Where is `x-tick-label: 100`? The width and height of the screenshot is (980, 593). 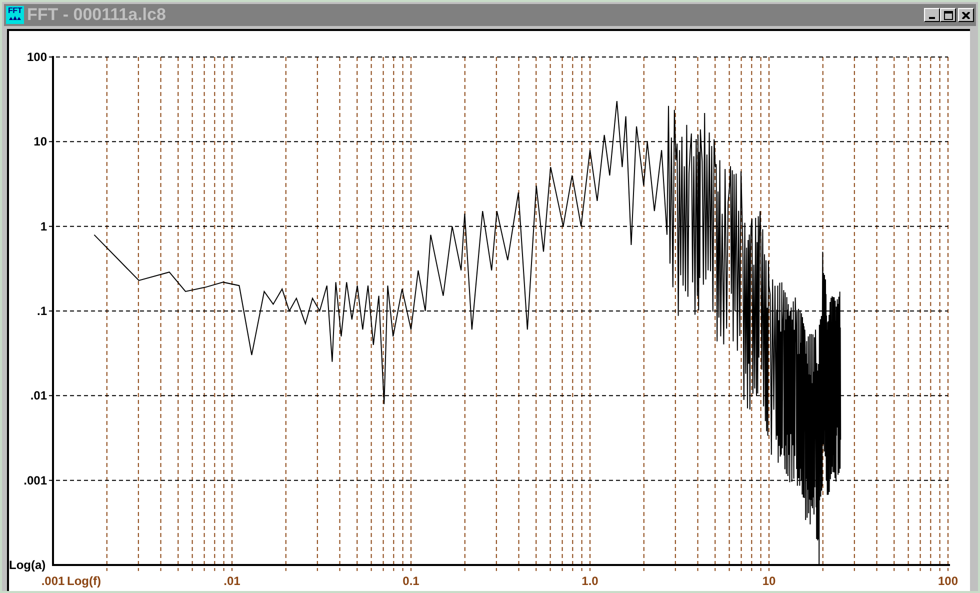
x-tick-label: 100 is located at coordinates (948, 581).